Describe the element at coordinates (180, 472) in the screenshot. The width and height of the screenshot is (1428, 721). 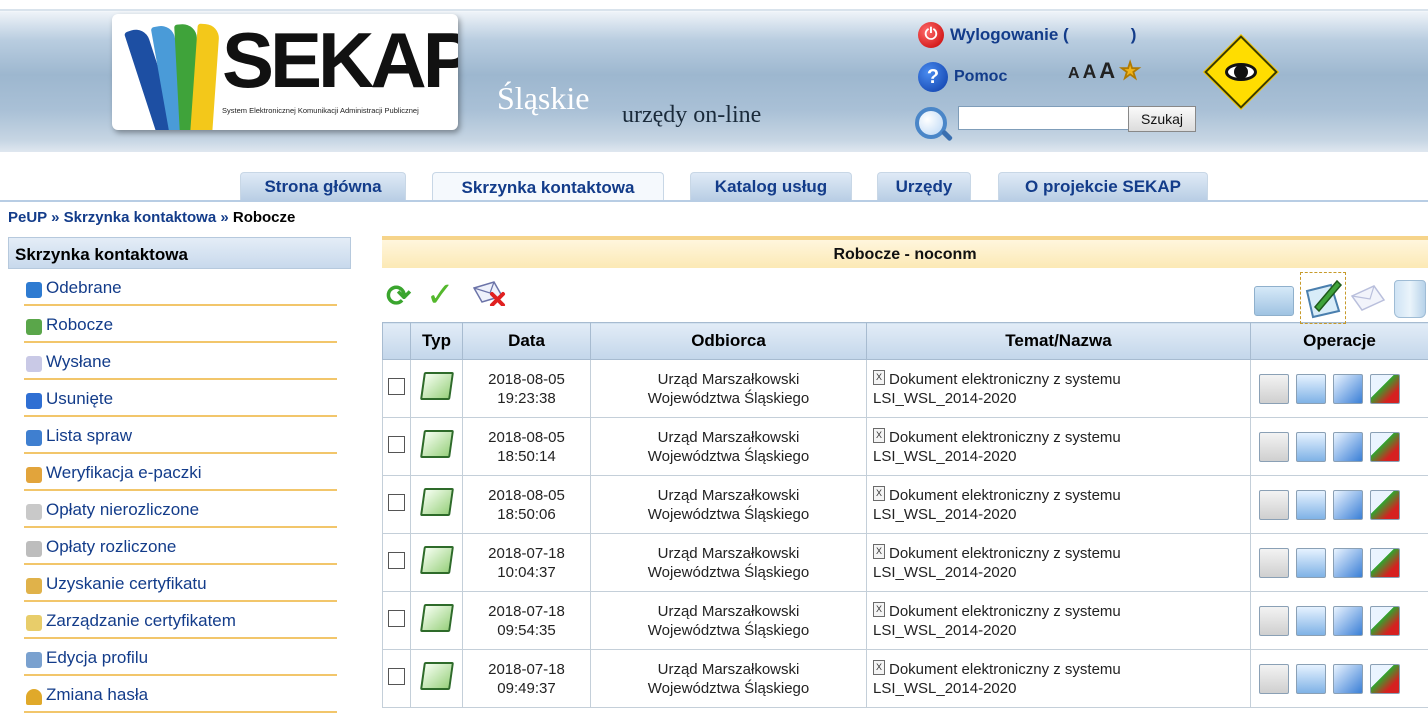
I see `sidebar-item-package-verify: Weryfikacja e-paczki` at that location.